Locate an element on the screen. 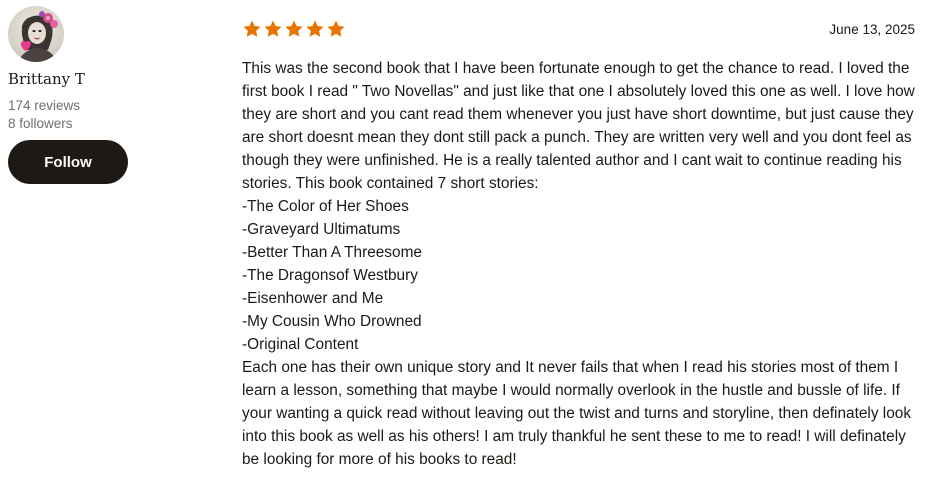  avatar is located at coordinates (36, 34).